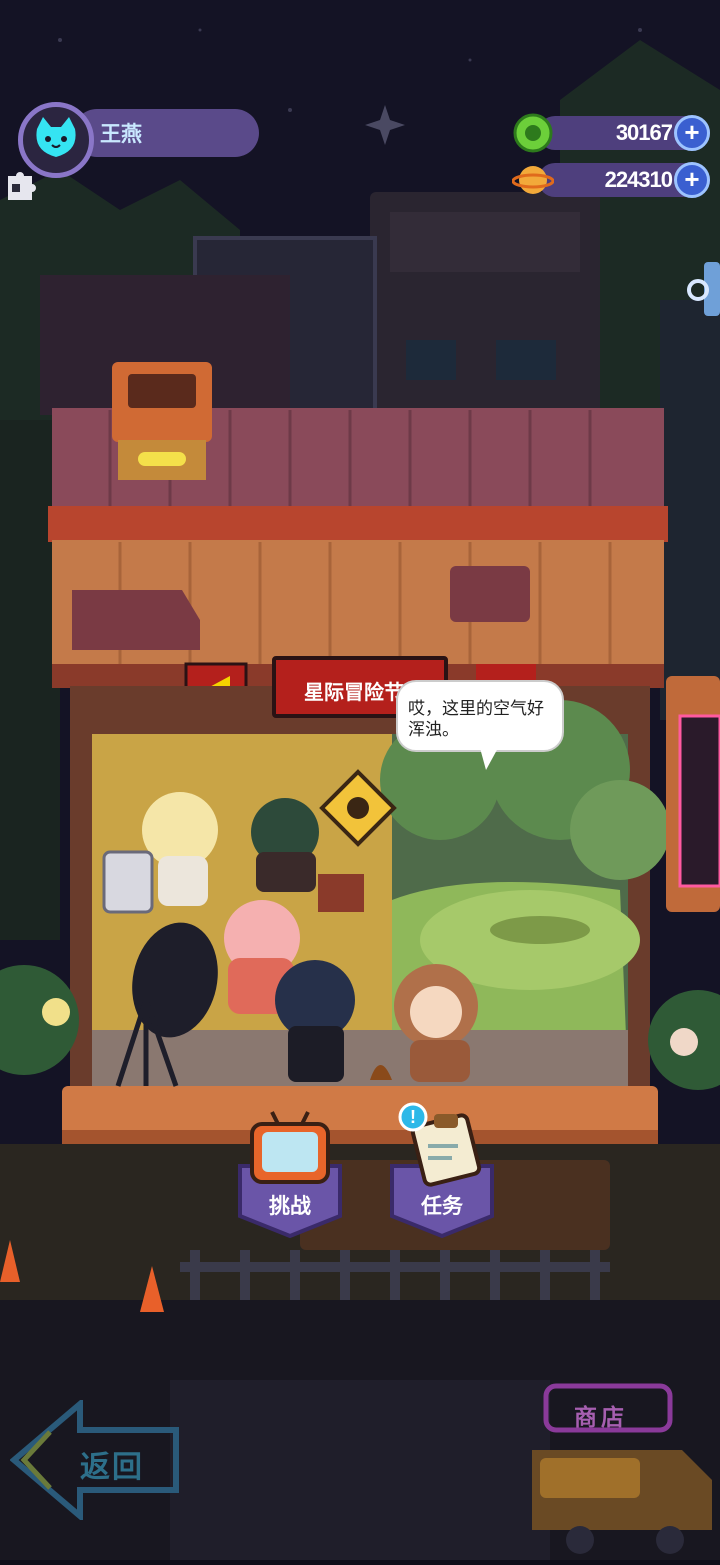 This screenshot has height=1565, width=720. I want to click on stage-title: 星际冒险节, so click(354, 693).